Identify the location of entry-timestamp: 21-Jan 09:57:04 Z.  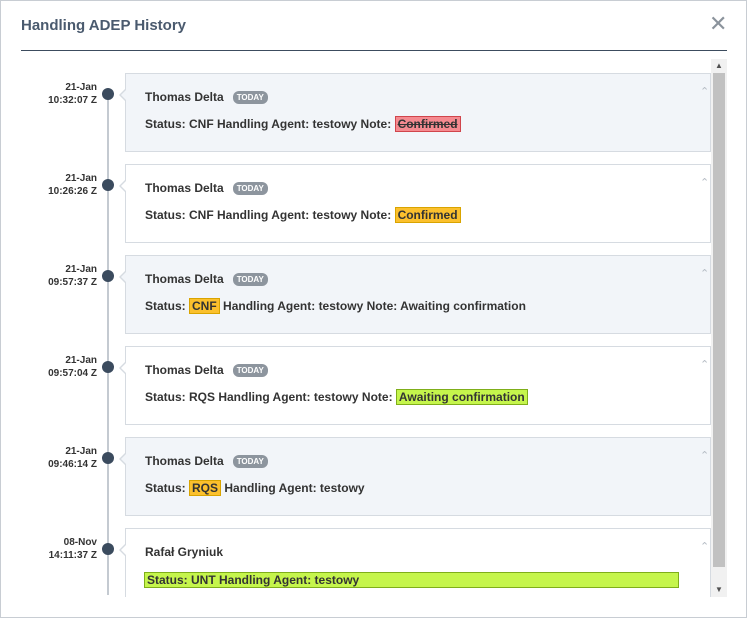
(59, 367).